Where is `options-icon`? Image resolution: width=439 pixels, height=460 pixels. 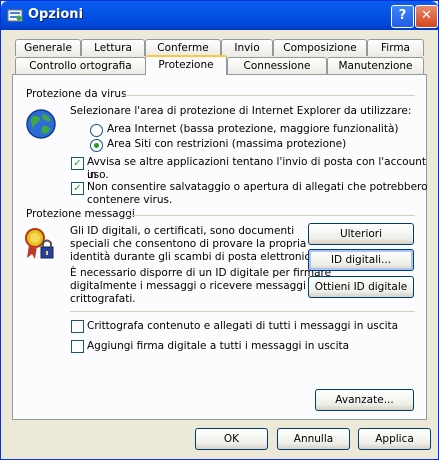
options-icon is located at coordinates (15, 15).